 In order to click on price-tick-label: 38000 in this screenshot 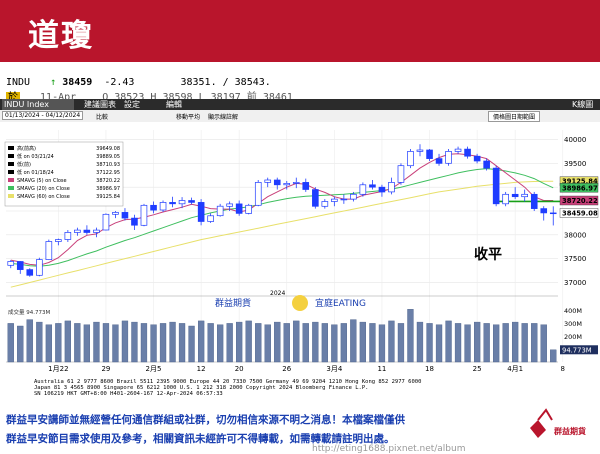, I will do `click(575, 235)`.